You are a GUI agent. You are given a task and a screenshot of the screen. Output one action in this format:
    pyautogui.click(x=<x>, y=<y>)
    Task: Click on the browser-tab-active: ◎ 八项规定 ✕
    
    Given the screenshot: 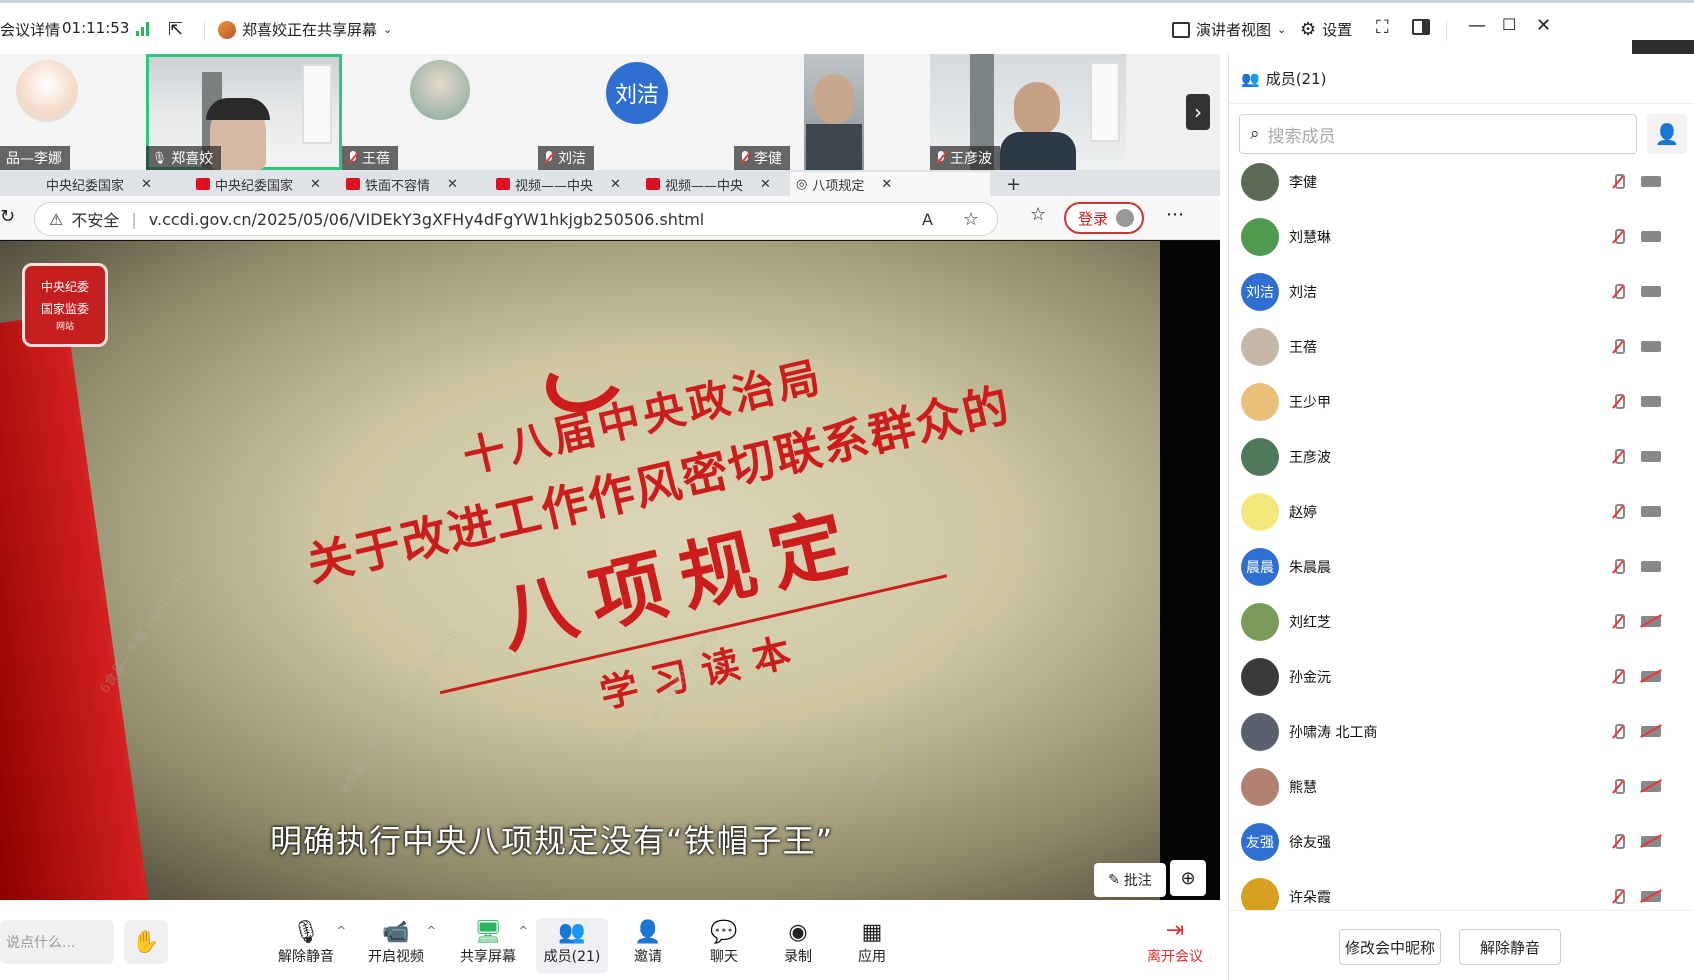 What is the action you would take?
    pyautogui.click(x=890, y=184)
    